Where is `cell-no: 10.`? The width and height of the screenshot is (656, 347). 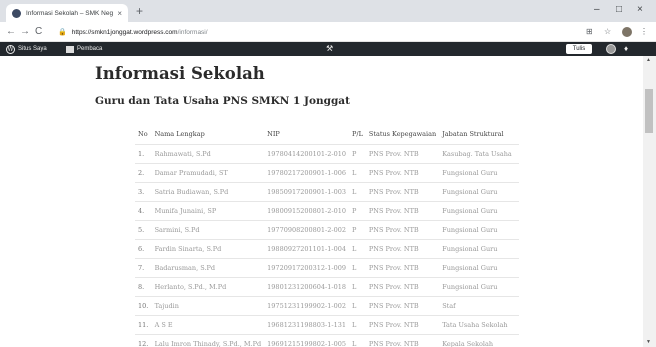 cell-no: 10. is located at coordinates (143, 306).